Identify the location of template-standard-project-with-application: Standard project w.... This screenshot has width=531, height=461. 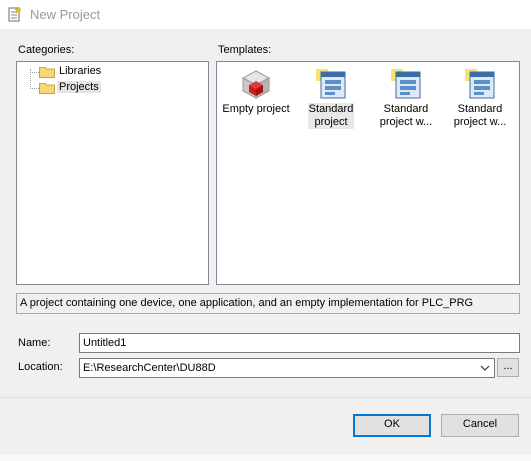
(406, 98).